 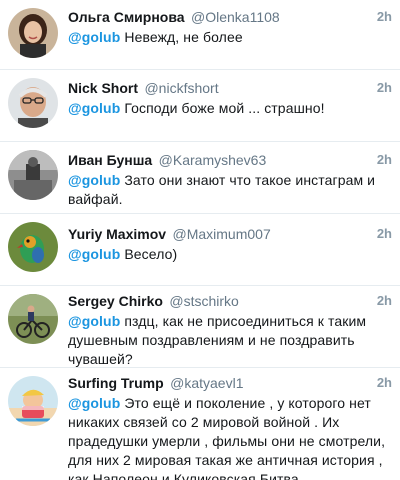 I want to click on author-name: Yuriy Maximov, so click(x=117, y=234).